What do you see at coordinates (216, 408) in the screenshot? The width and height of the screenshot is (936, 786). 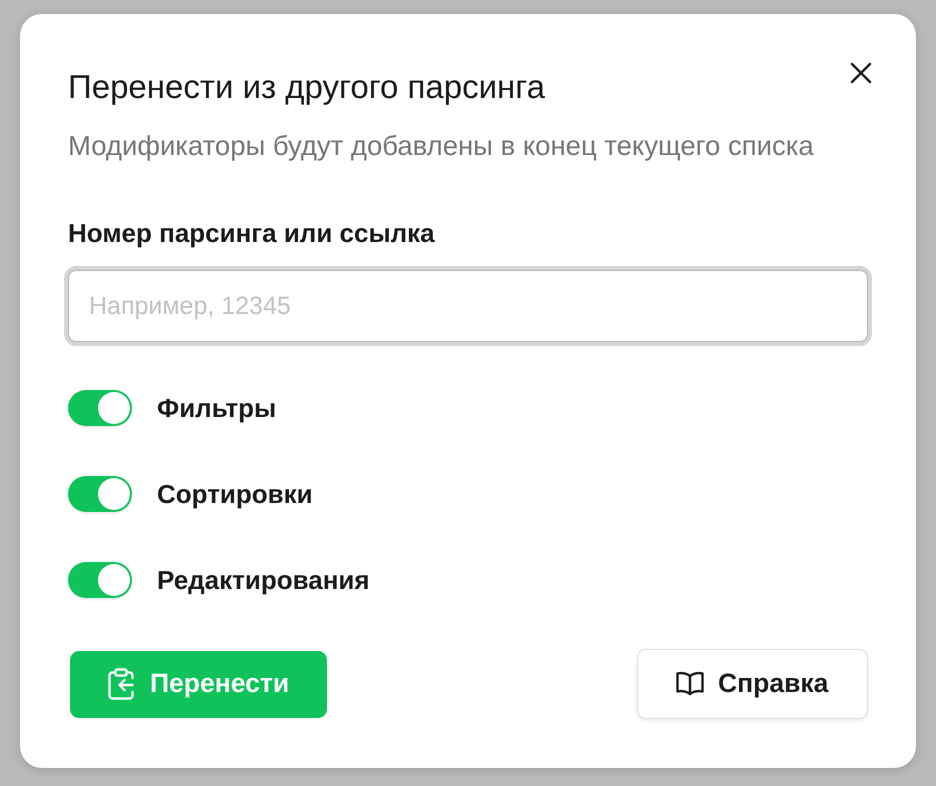 I see `toggle-label: Фильтры` at bounding box center [216, 408].